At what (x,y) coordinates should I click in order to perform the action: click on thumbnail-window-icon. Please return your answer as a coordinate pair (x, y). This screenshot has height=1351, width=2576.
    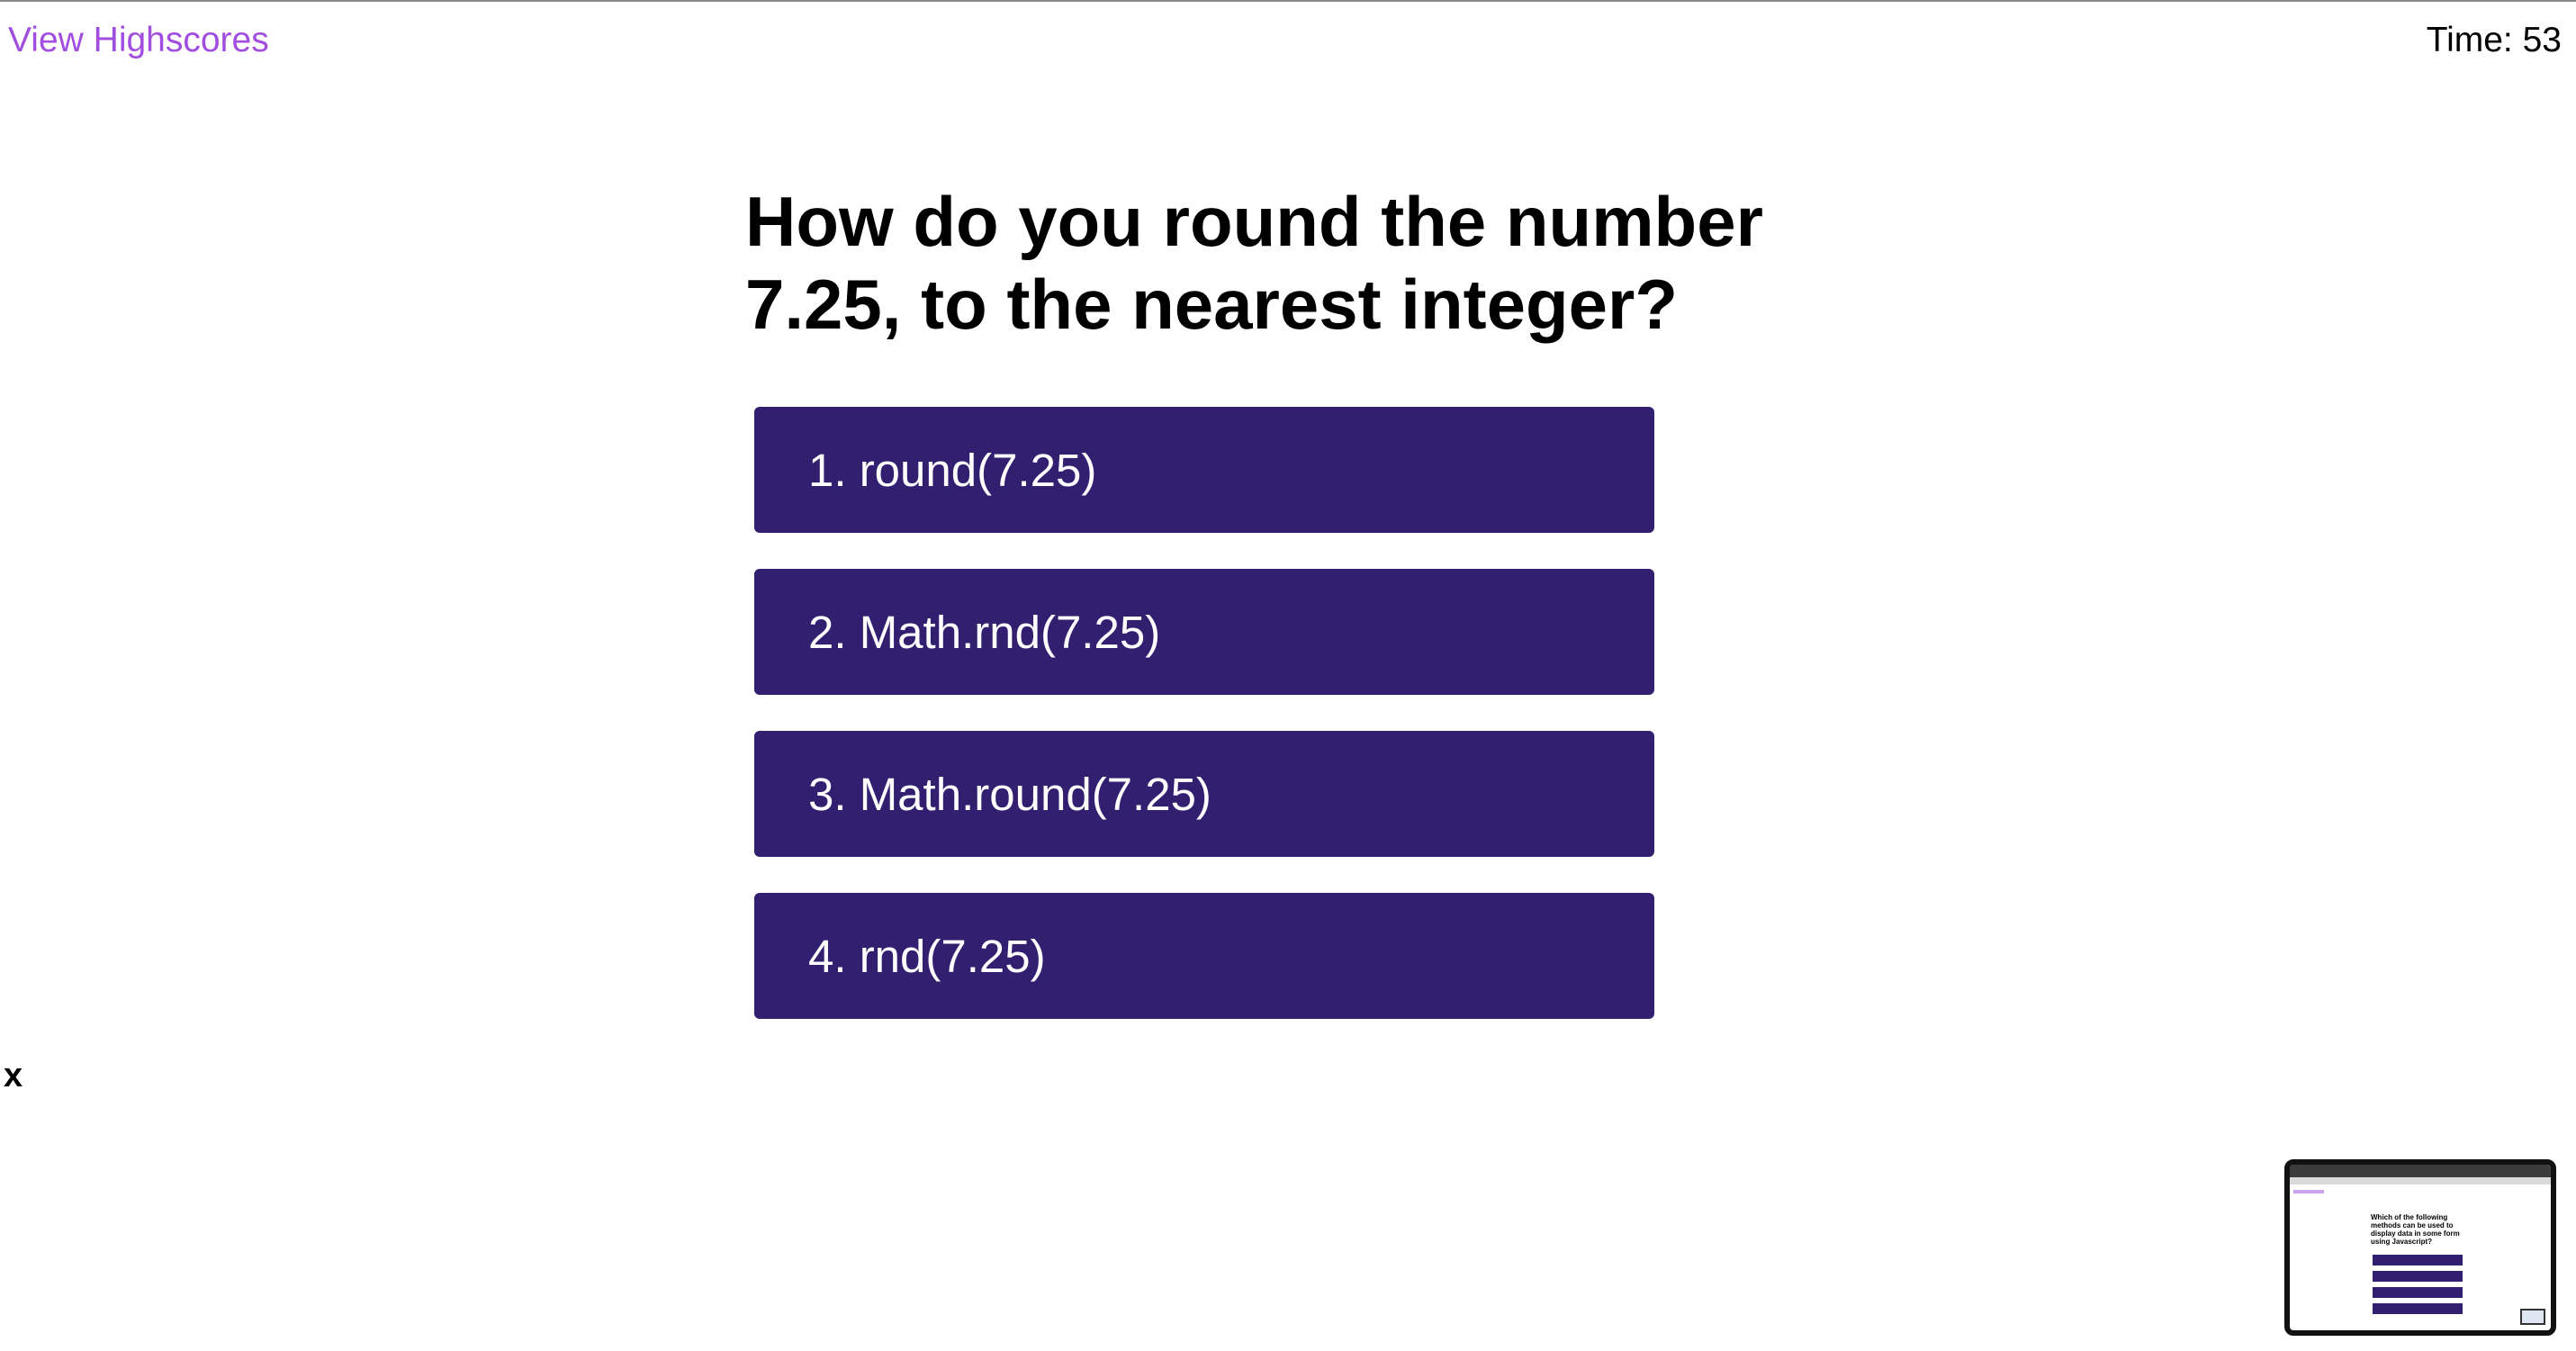
    Looking at the image, I should click on (2532, 1317).